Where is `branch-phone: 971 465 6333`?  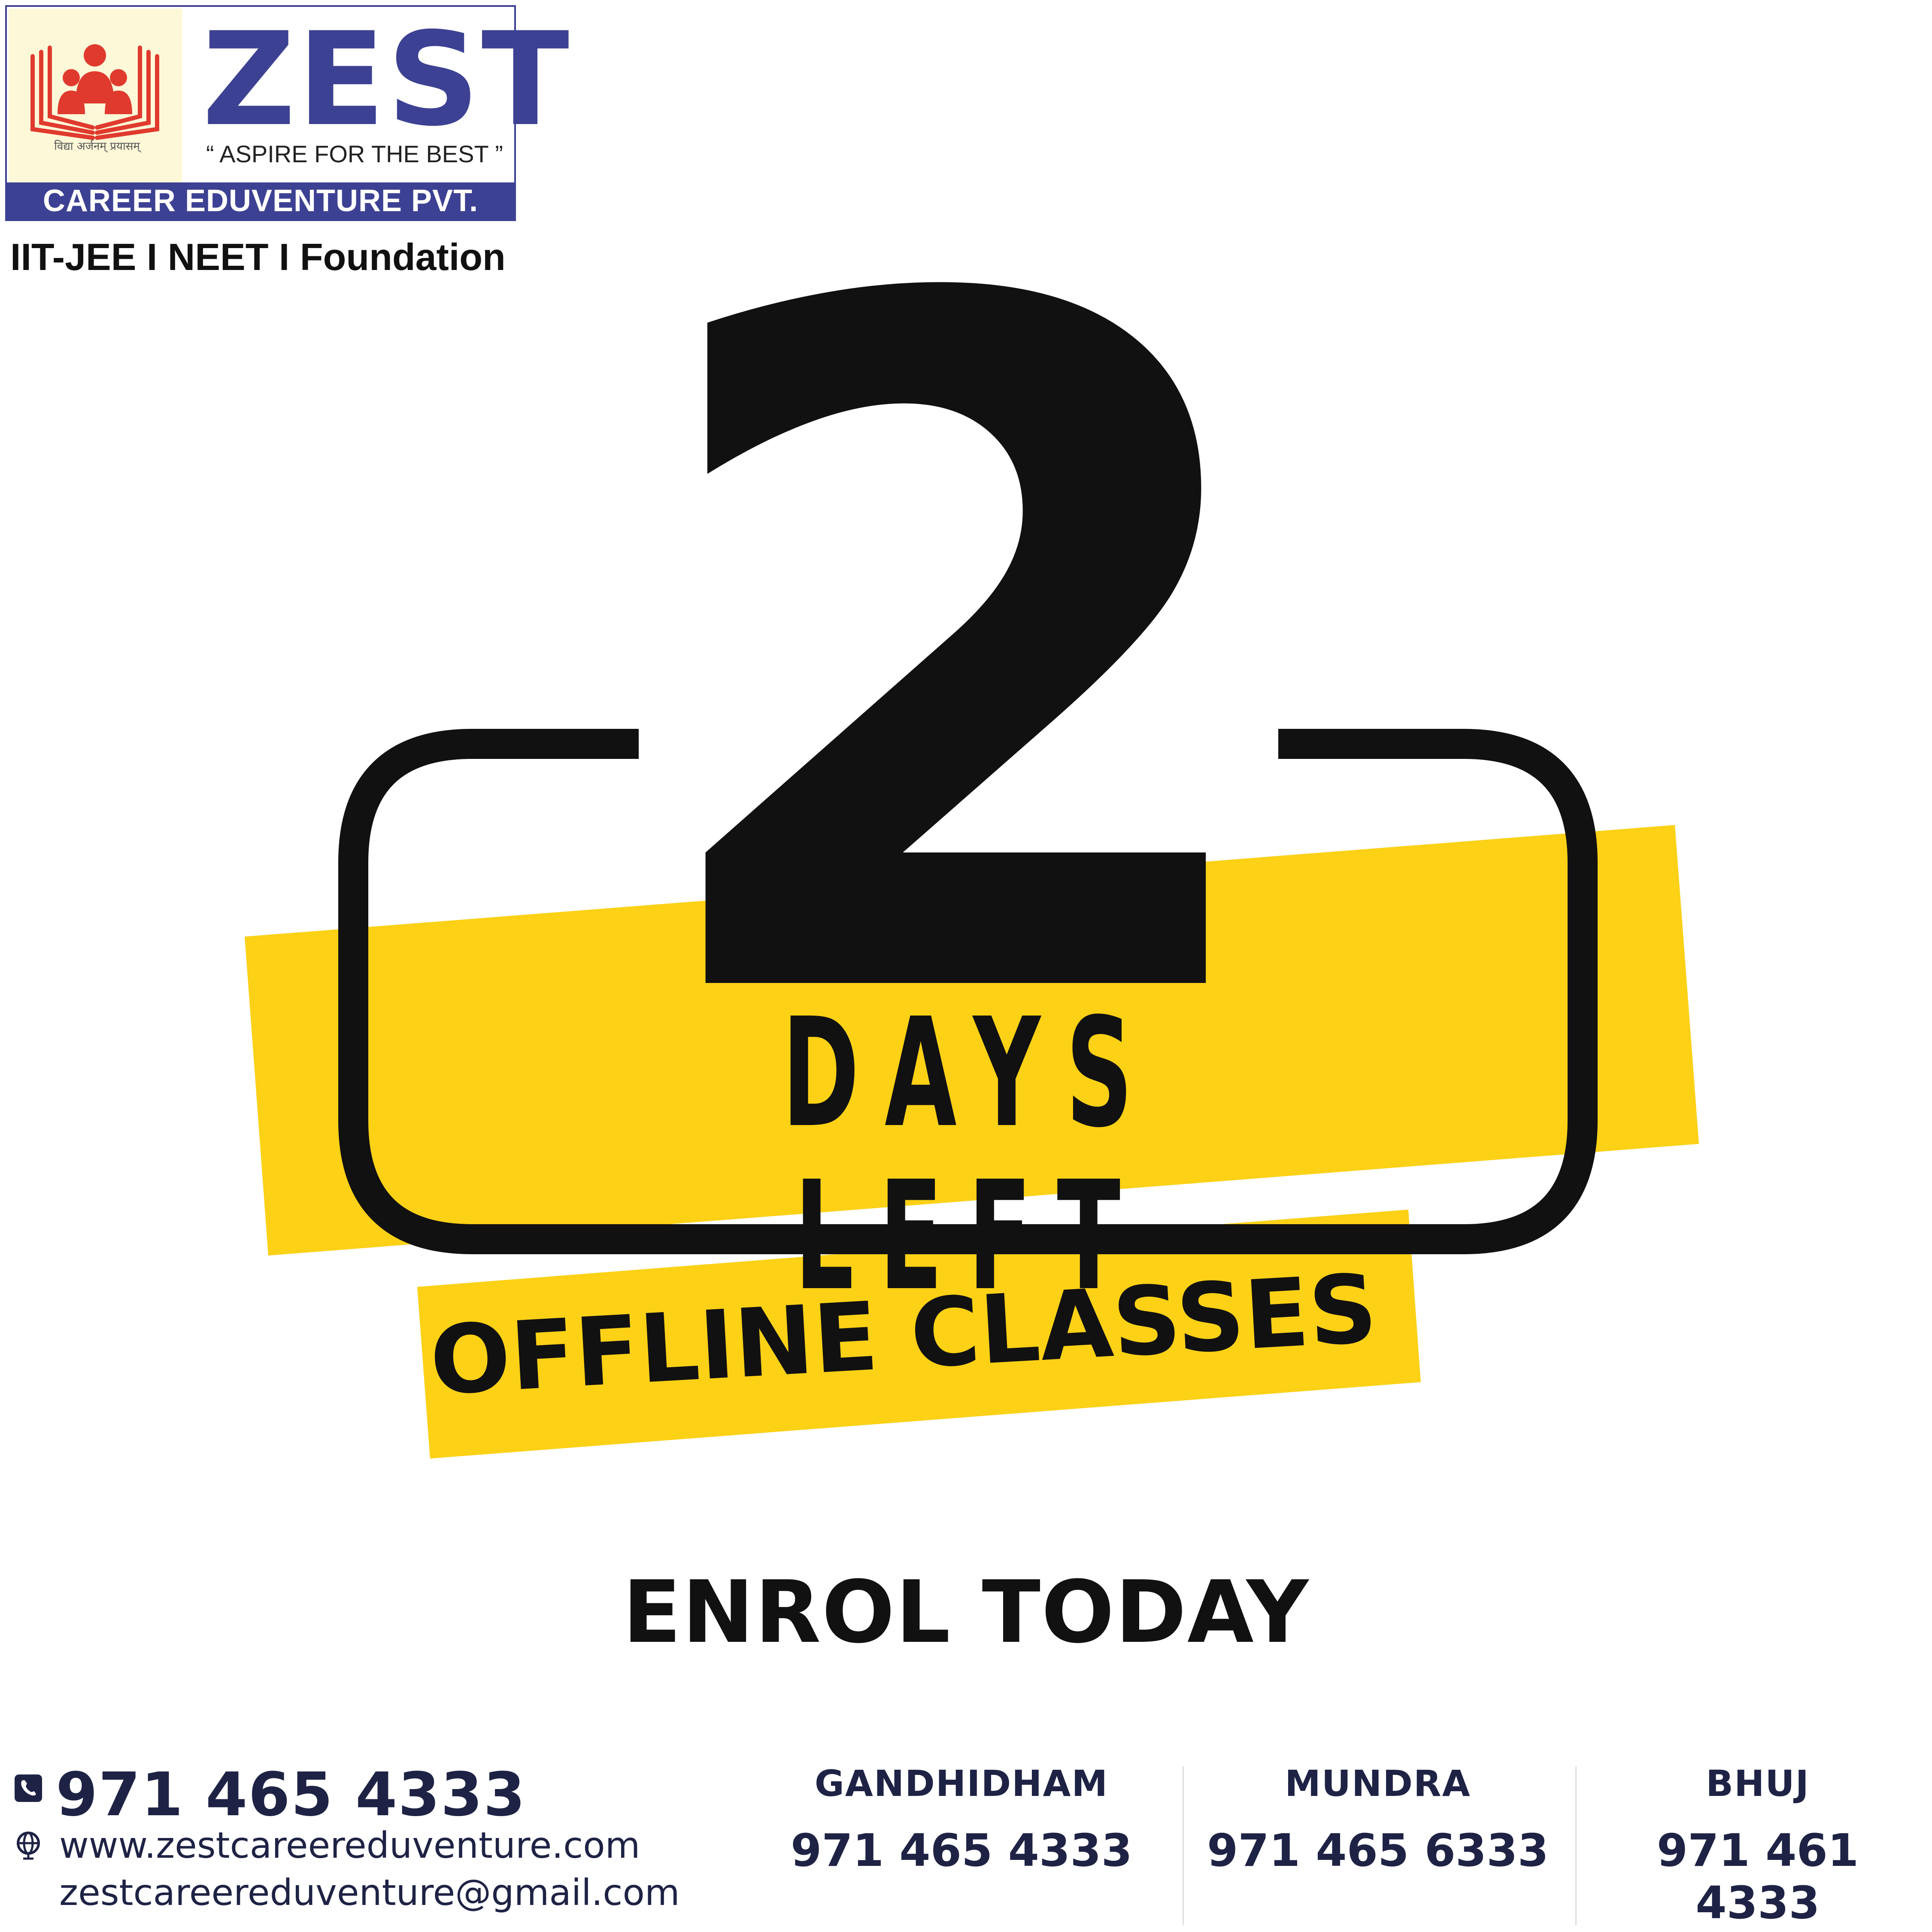 branch-phone: 971 465 6333 is located at coordinates (1377, 1850).